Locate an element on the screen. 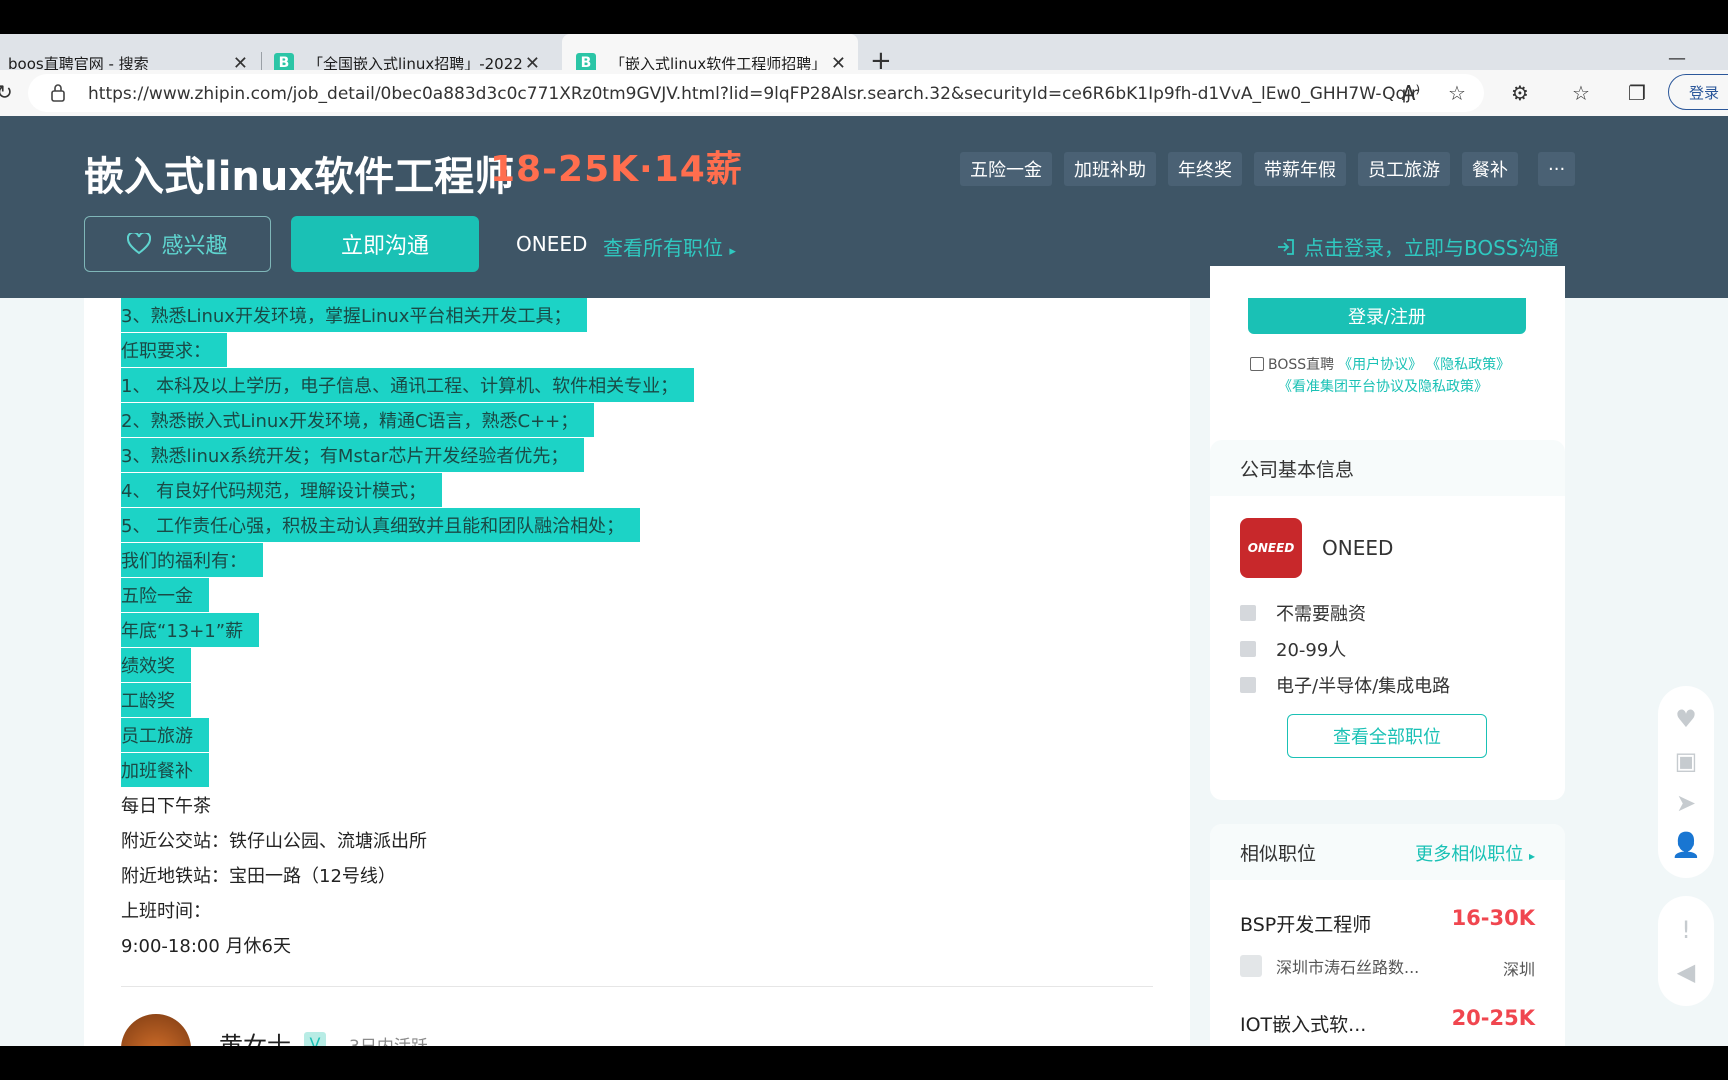 The image size is (1728, 1080). interest-label: 感兴趣 is located at coordinates (194, 246).